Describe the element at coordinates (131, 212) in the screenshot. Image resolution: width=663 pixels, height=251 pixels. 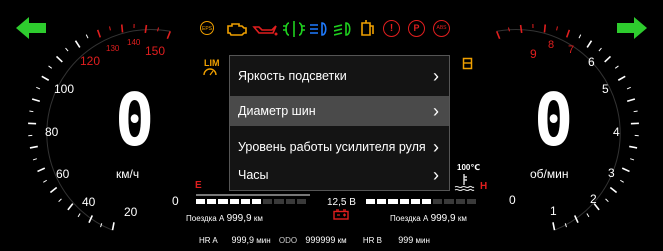
I see `speed-tick-label: 20` at that location.